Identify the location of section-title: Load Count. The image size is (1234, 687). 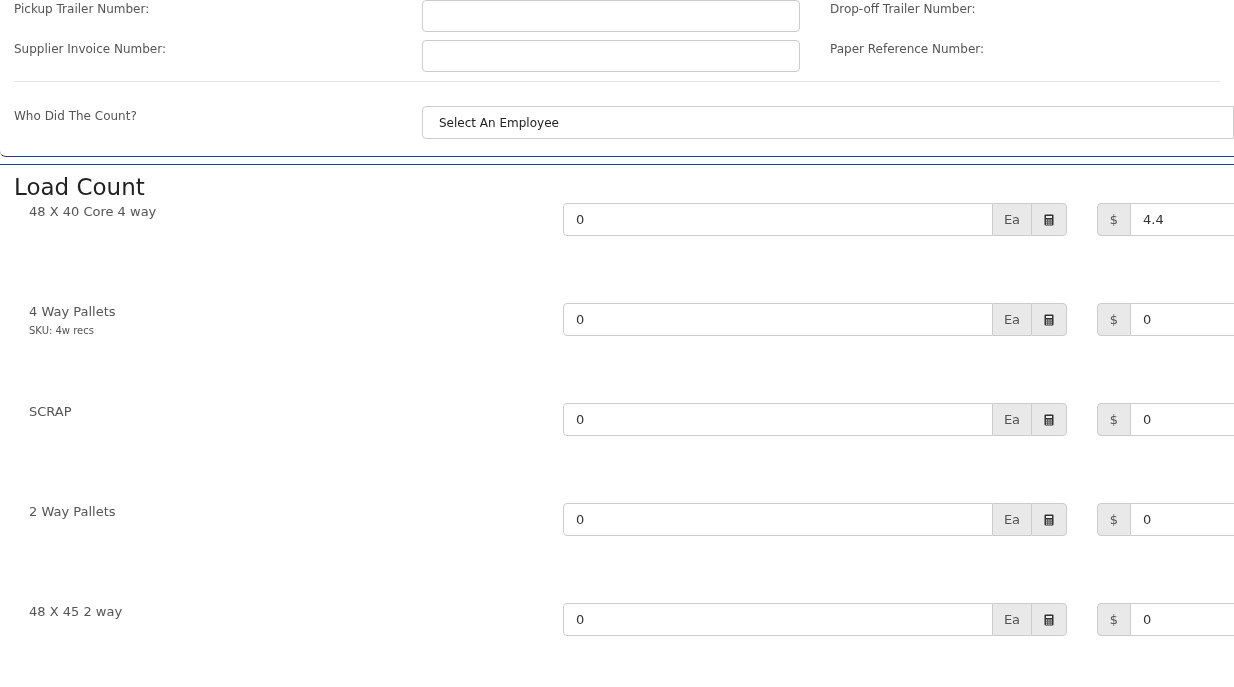
(79, 187).